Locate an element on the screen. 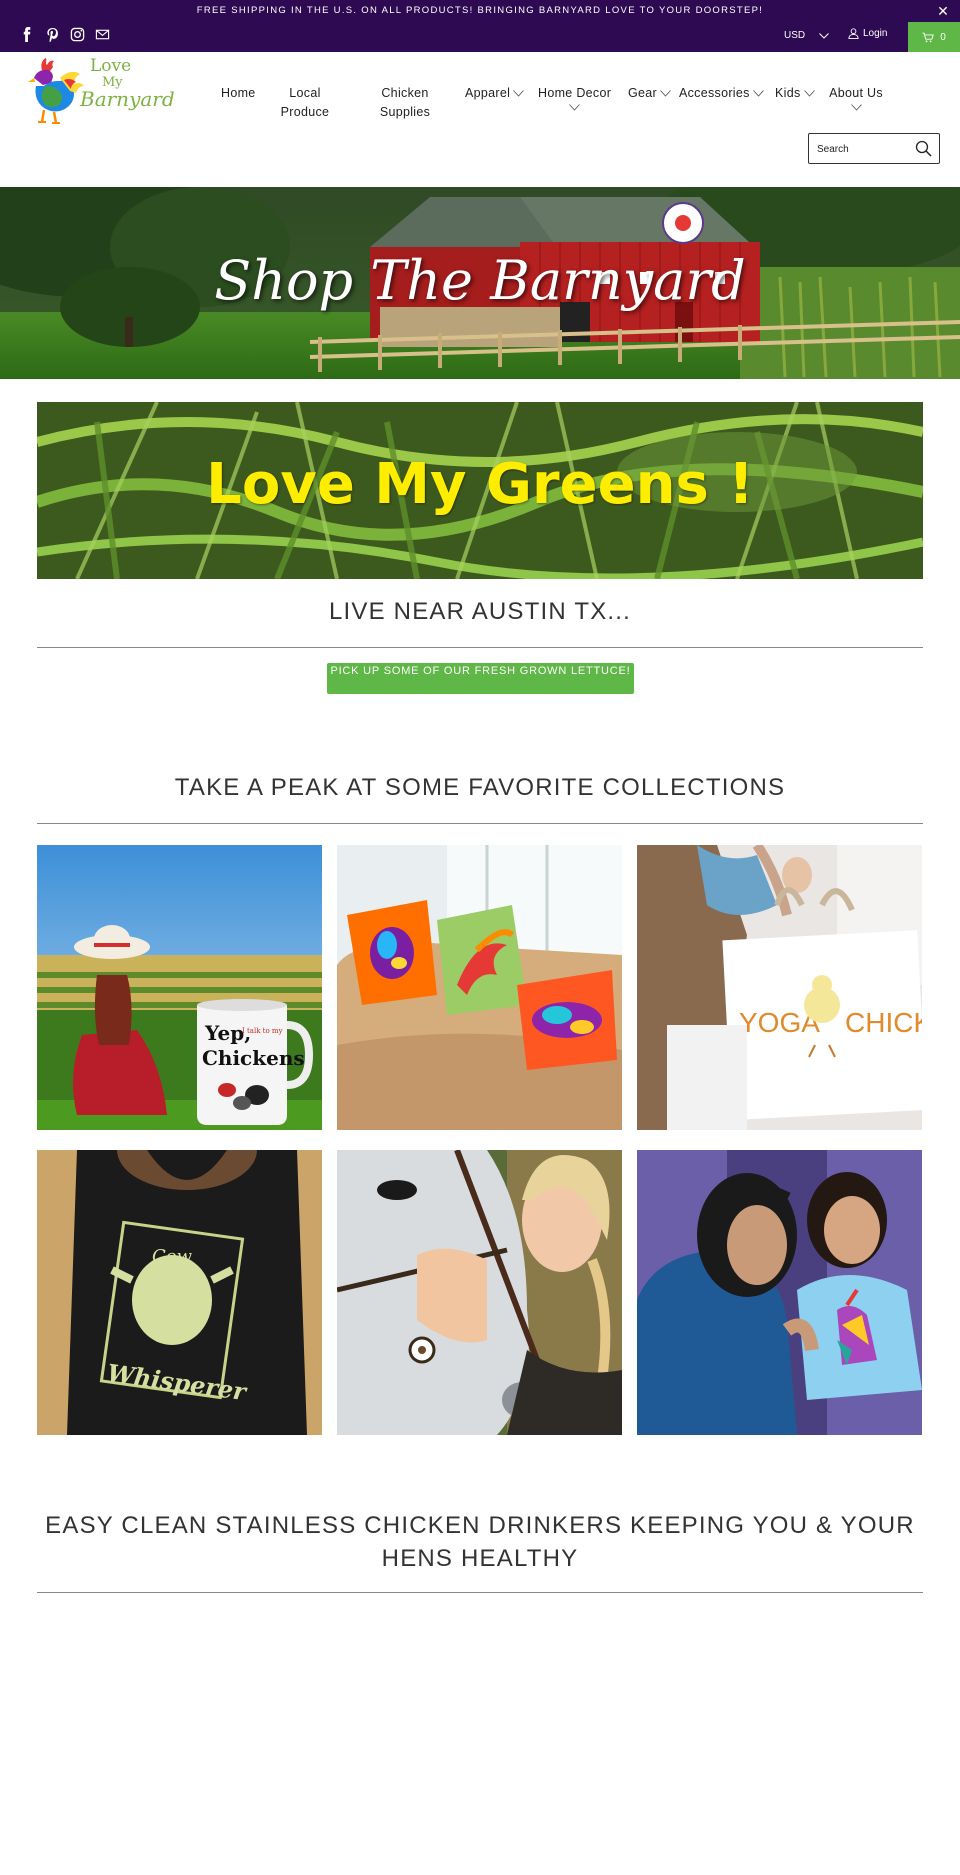 Image resolution: width=960 pixels, height=1875 pixels. cart-button: 0 is located at coordinates (934, 37).